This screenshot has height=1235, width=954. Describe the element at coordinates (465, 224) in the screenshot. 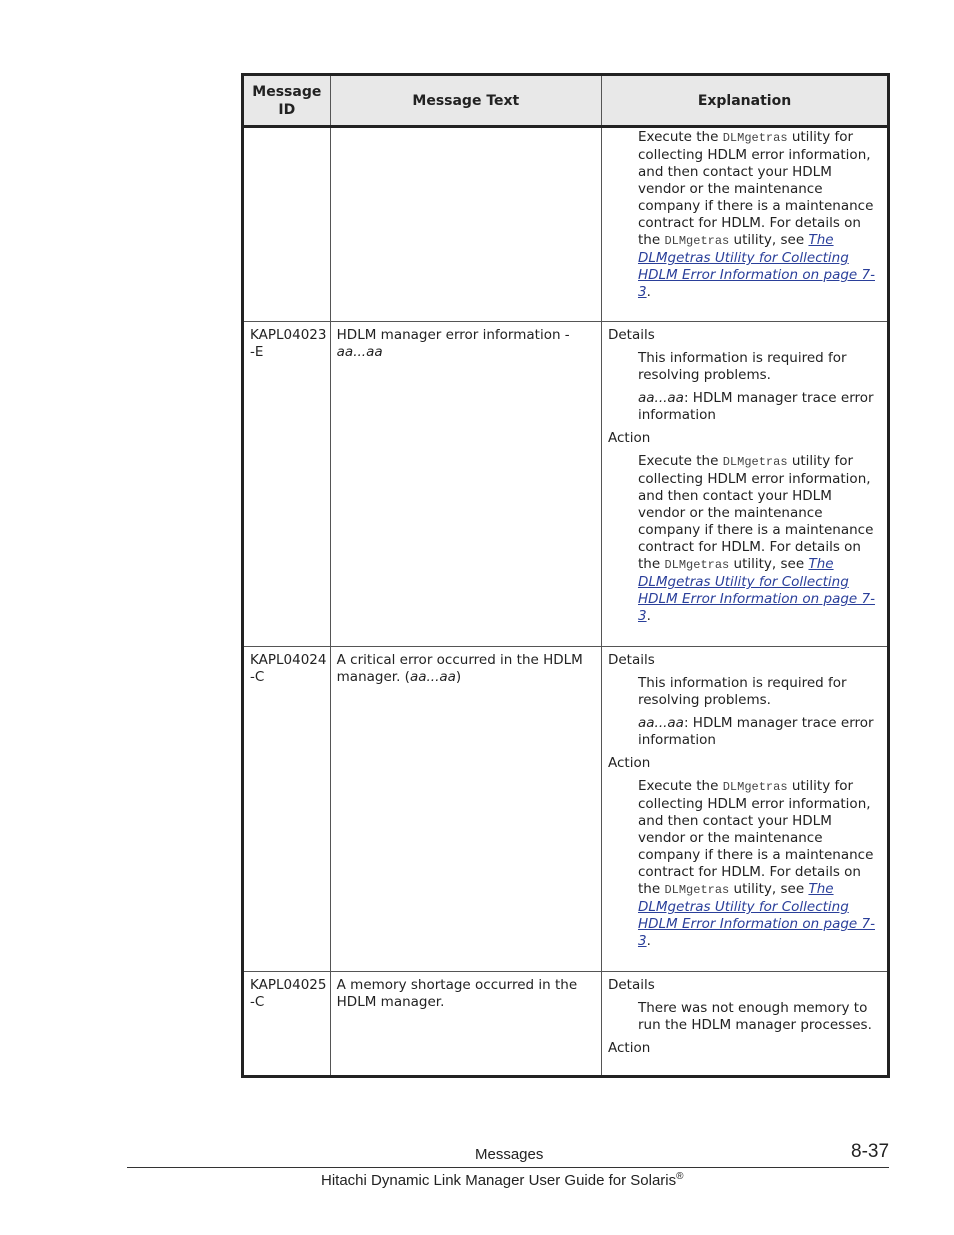

I see `message-text-cell` at that location.